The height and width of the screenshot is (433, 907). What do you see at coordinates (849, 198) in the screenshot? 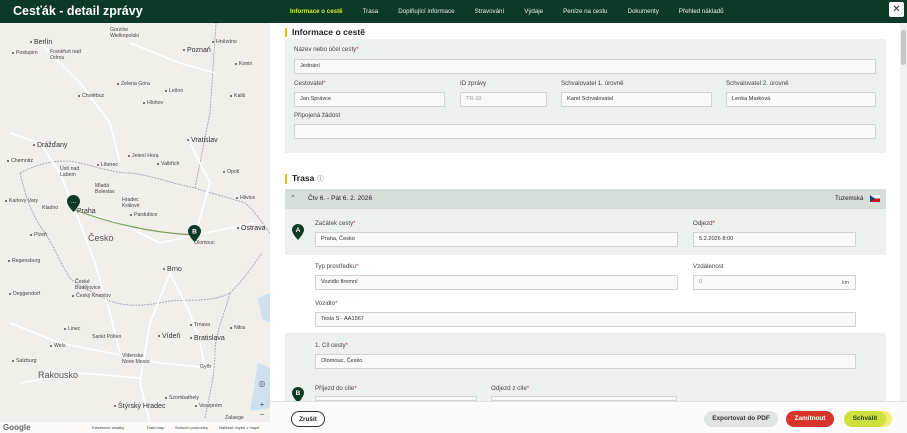
I see `trip-type: Tuzemská` at bounding box center [849, 198].